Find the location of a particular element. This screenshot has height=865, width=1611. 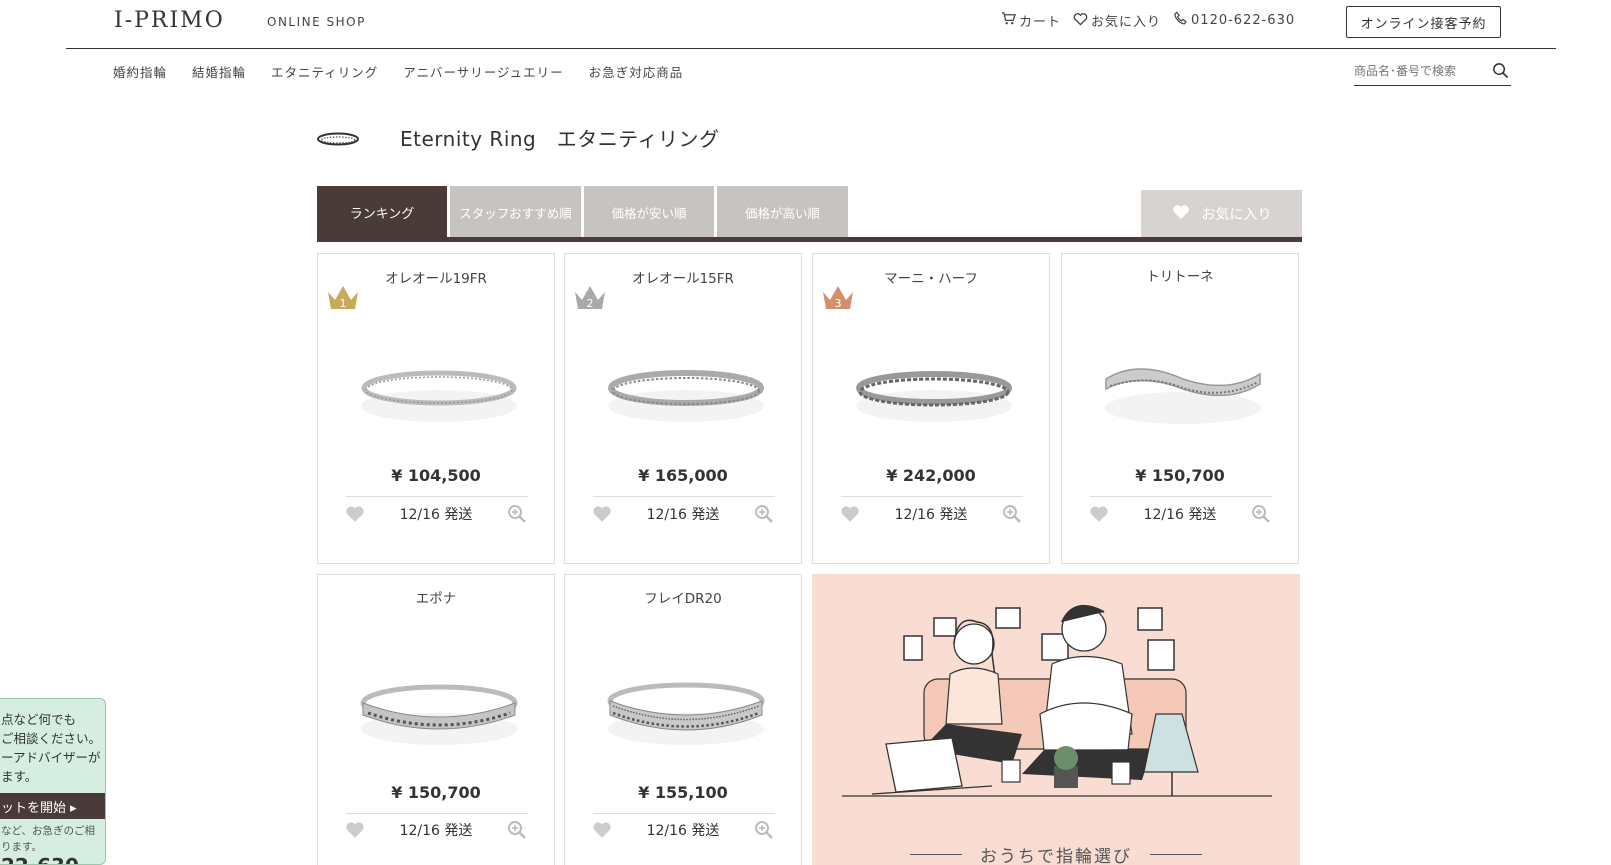

rank-number: 3 is located at coordinates (838, 303).